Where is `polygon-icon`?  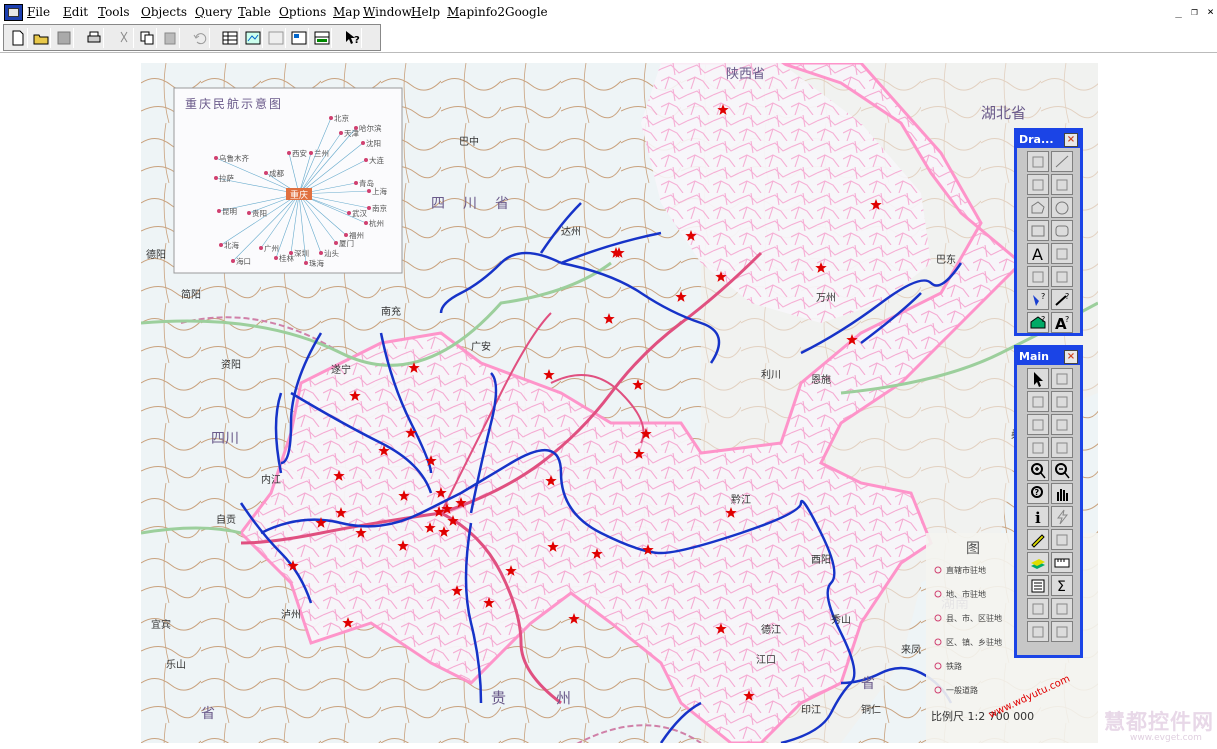 polygon-icon is located at coordinates (1038, 207).